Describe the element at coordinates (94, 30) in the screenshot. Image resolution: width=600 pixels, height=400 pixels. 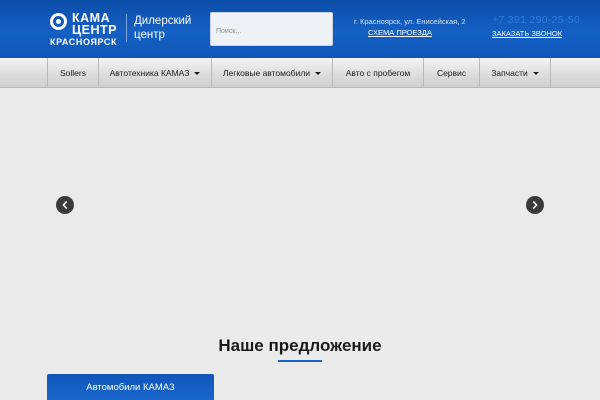
I see `logo-text-line2: ЦЕНТР` at that location.